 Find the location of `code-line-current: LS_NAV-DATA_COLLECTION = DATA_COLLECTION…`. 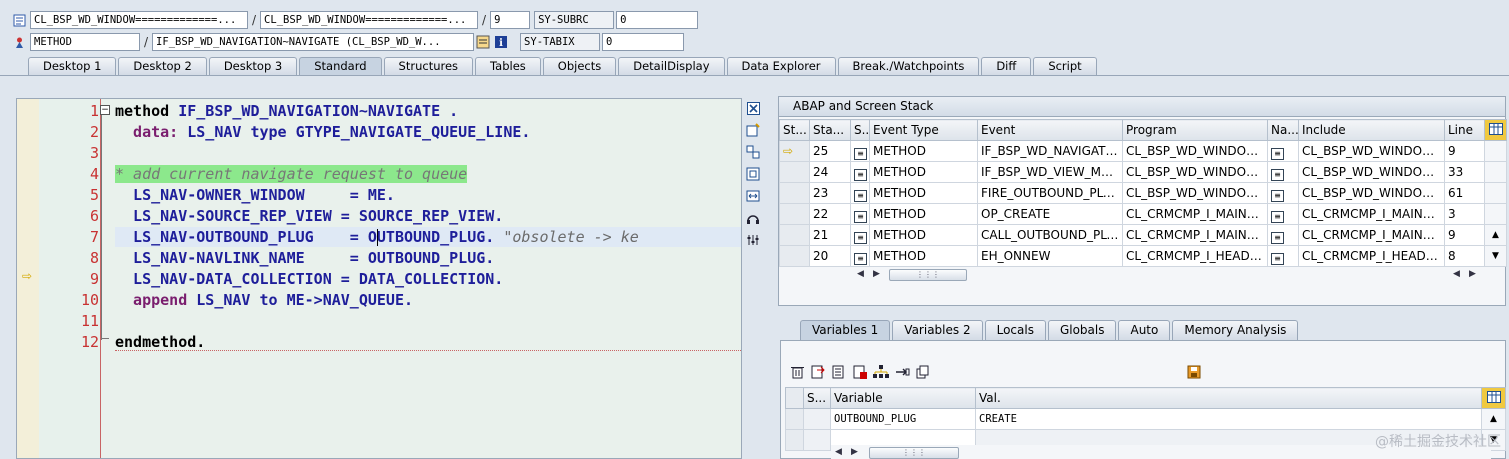

code-line-current: LS_NAV-DATA_COLLECTION = DATA_COLLECTION… is located at coordinates (309, 279).